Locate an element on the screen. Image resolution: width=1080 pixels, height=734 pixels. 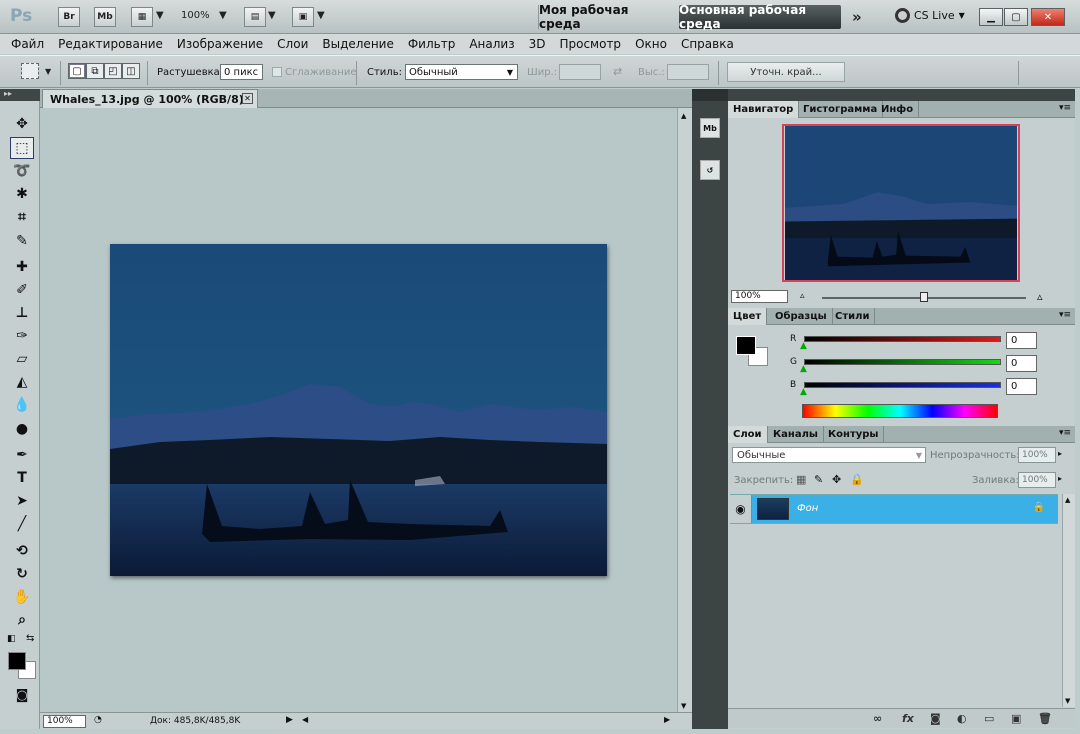
intersect-selection-icon: ◫ is located at coordinates (131, 71).